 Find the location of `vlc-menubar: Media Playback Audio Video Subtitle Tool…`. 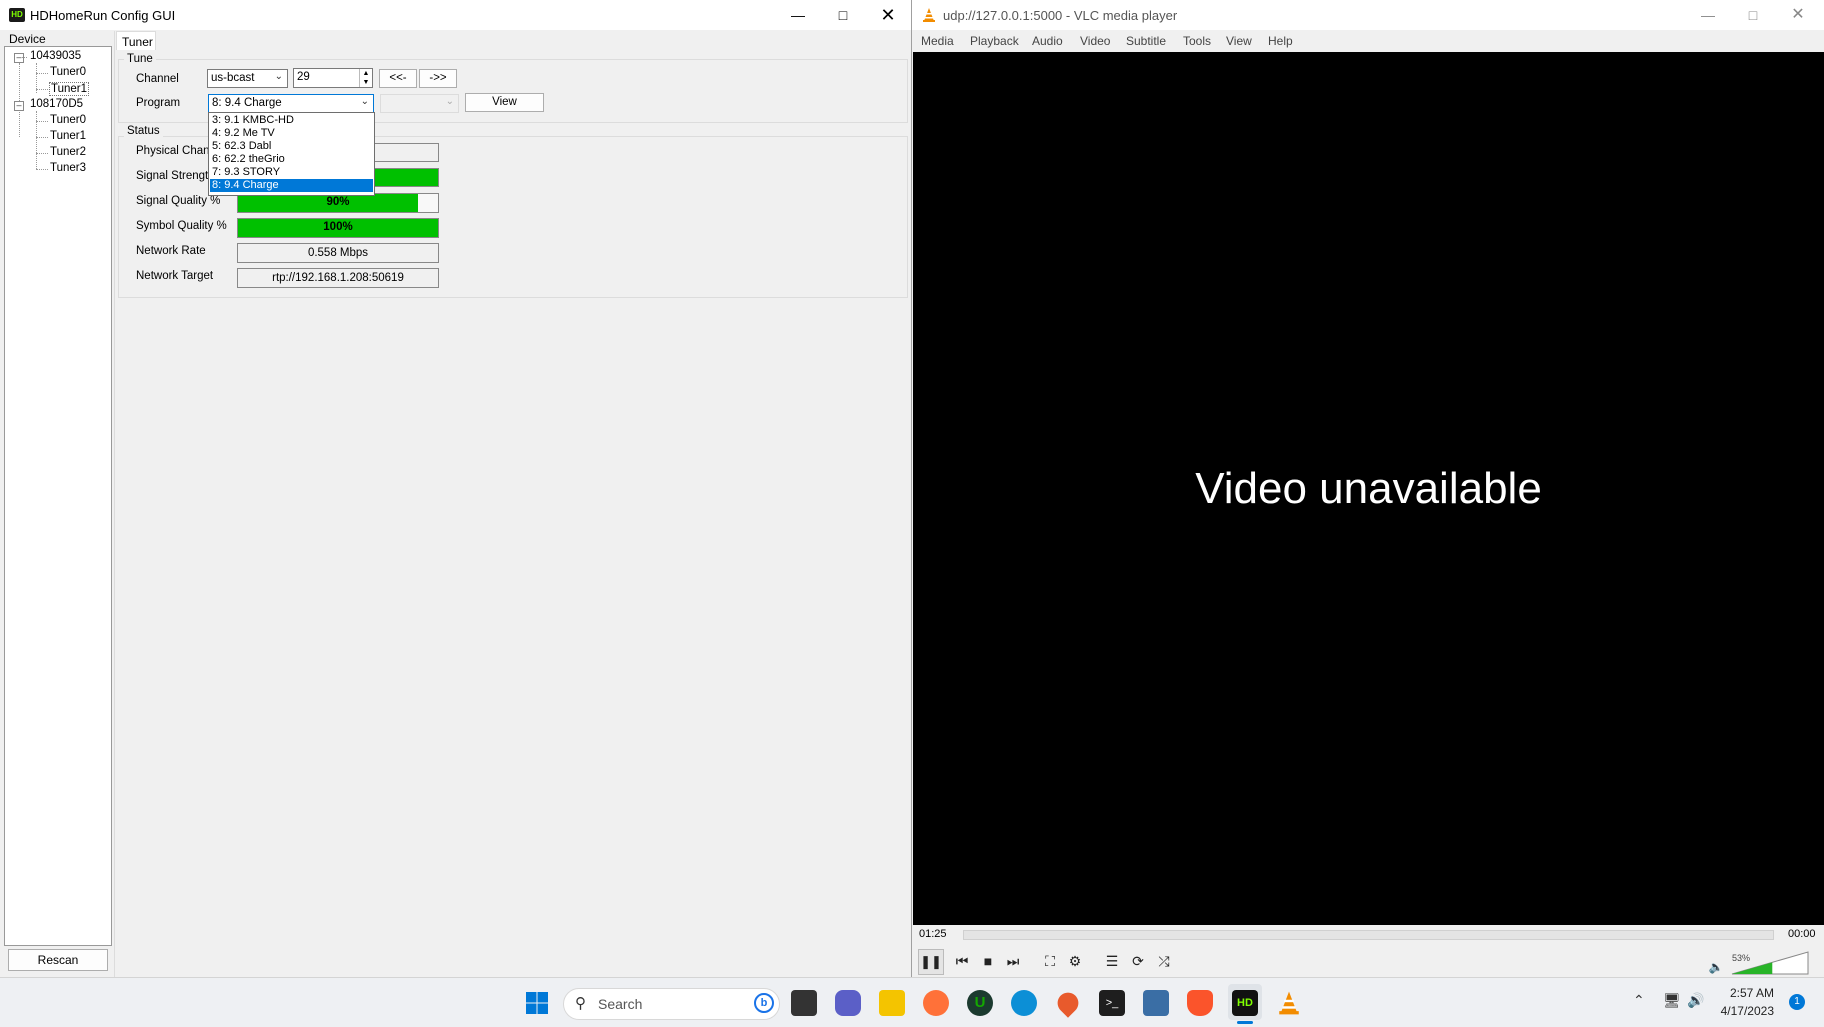

vlc-menubar: Media Playback Audio Video Subtitle Tool… is located at coordinates (1368, 41).